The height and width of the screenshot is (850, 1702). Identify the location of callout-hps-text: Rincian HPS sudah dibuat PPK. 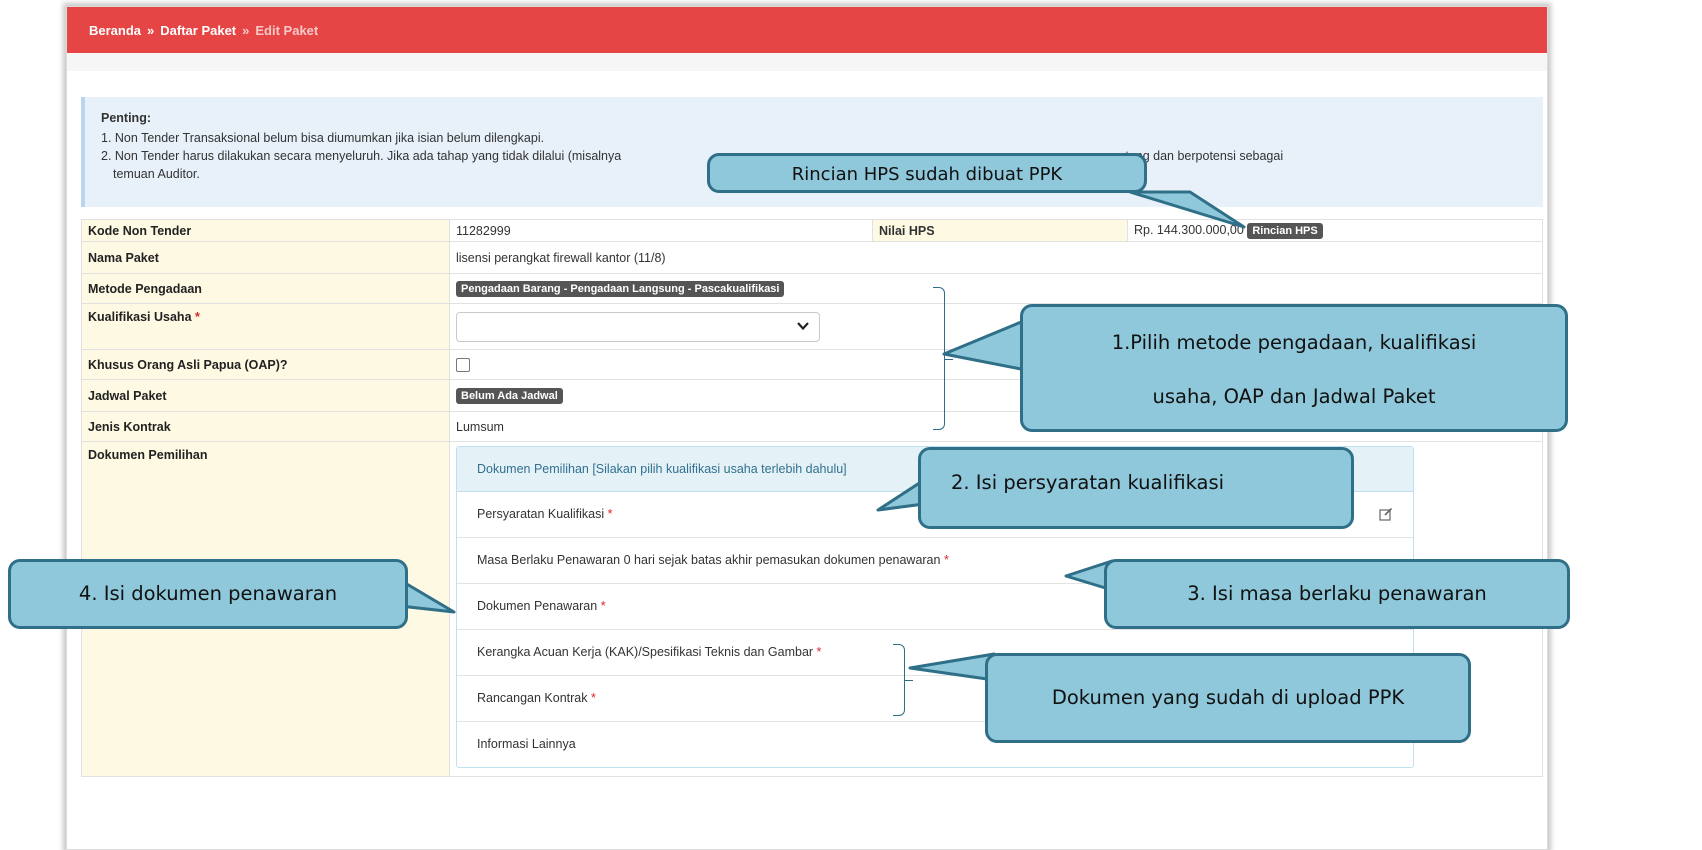
(927, 174).